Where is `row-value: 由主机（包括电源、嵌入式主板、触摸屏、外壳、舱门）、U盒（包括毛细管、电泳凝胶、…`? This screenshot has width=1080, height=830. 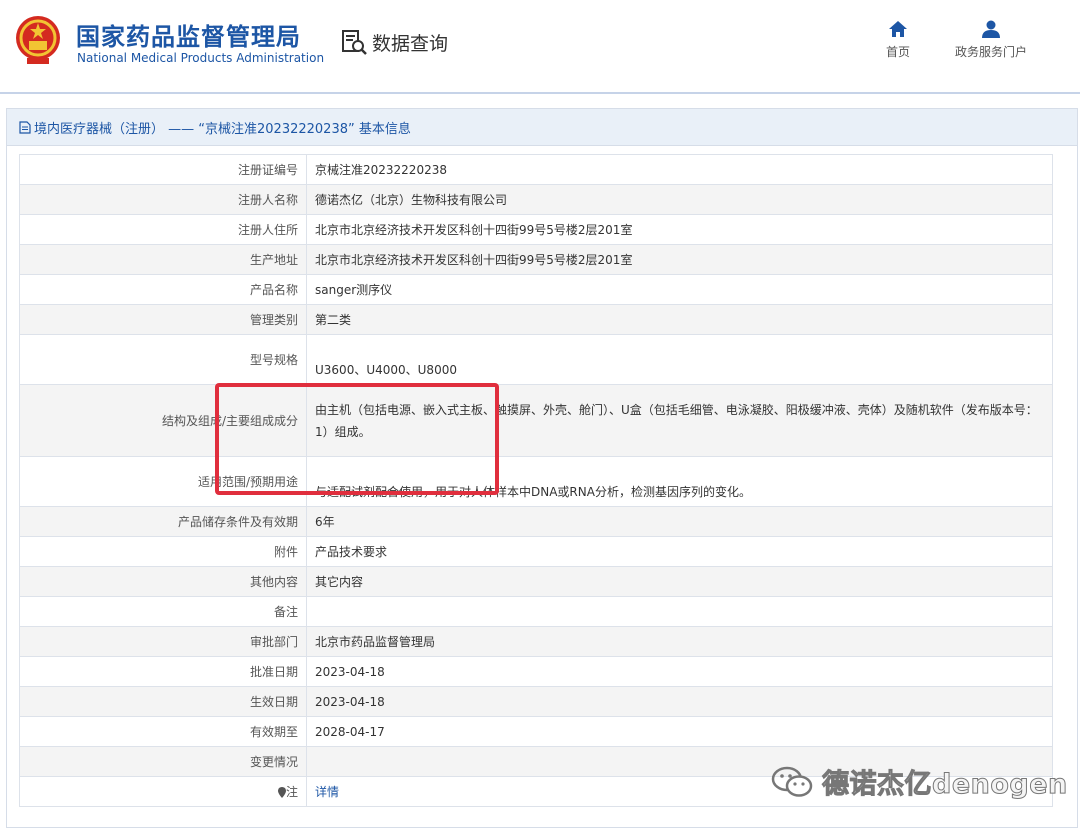 row-value: 由主机（包括电源、嵌入式主板、触摸屏、外壳、舱门）、U盒（包括毛细管、电泳凝胶、… is located at coordinates (679, 420).